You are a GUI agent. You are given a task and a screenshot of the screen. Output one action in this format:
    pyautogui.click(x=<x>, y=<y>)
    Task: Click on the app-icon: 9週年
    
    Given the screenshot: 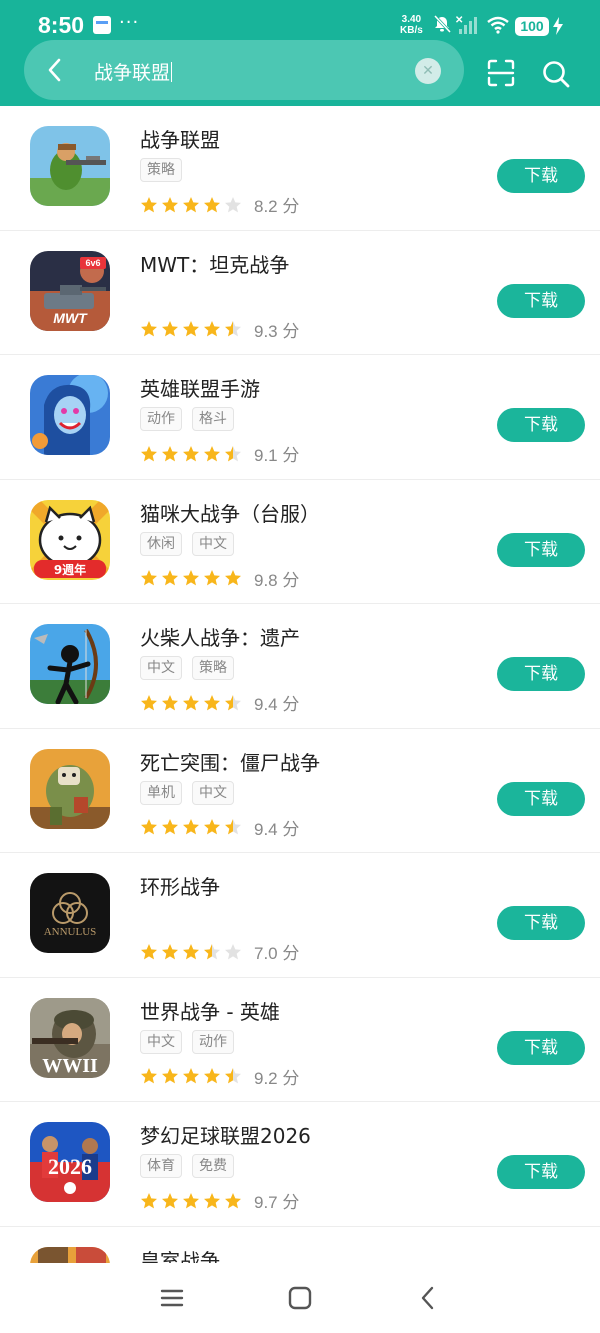 What is the action you would take?
    pyautogui.click(x=70, y=539)
    